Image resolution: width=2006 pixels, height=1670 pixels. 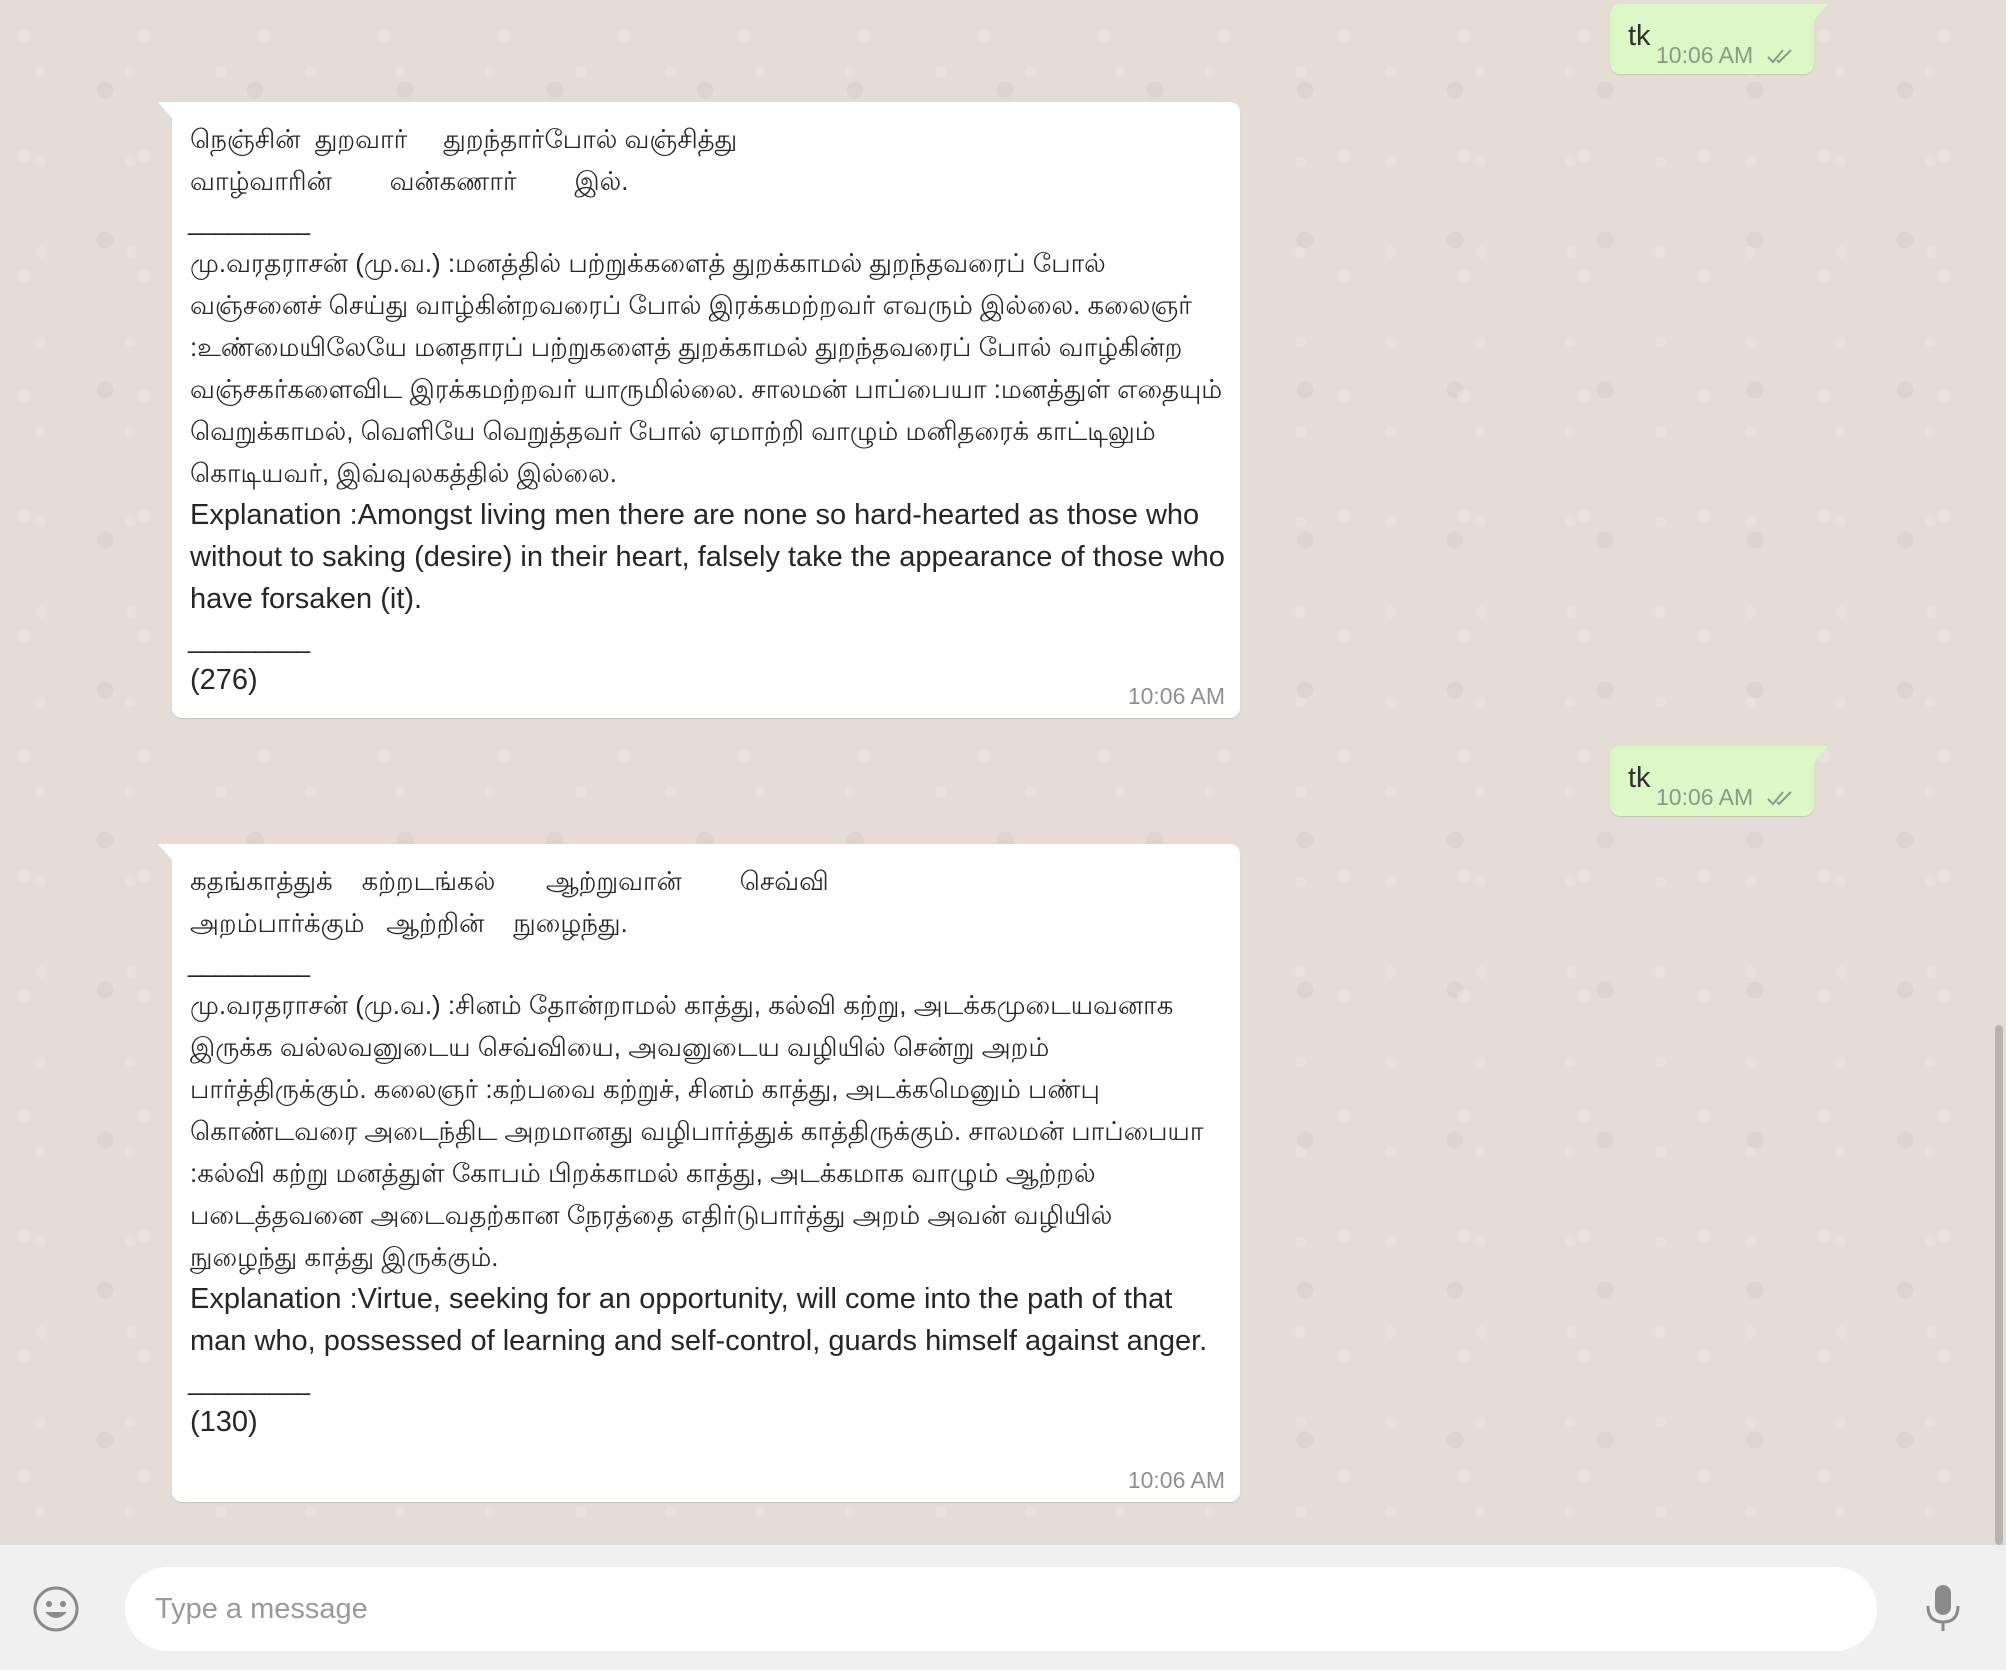 I want to click on microphone-icon, so click(x=1943, y=1608).